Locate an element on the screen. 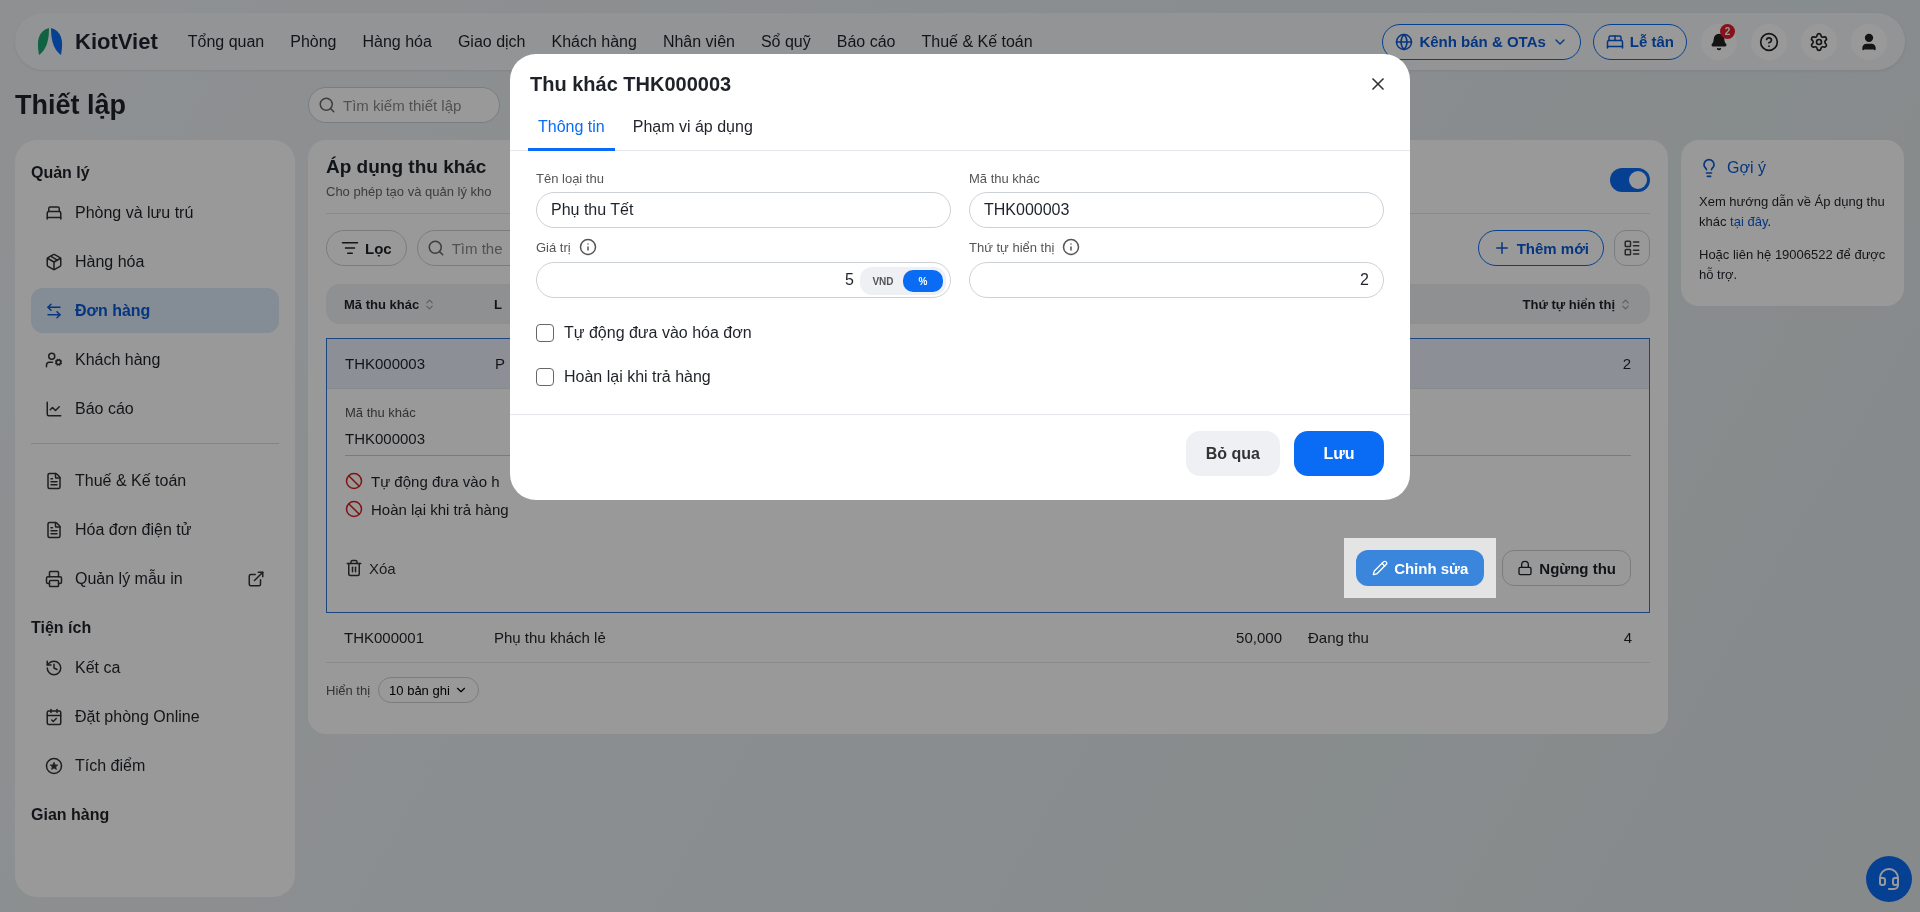 The image size is (1920, 912). column-settings-button is located at coordinates (1632, 248).